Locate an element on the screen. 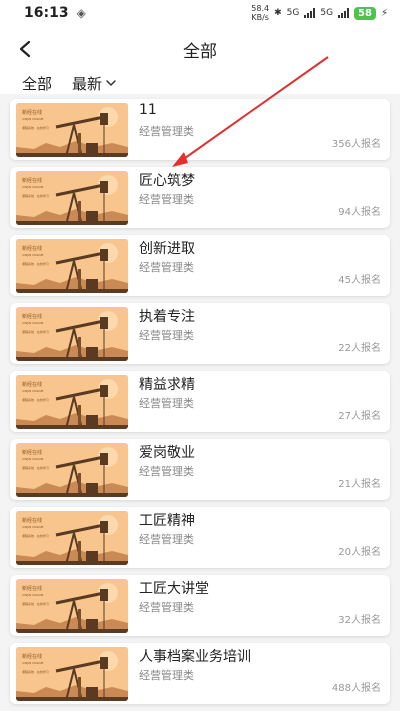 Image resolution: width=400 pixels, height=711 pixels. enrollment-count: 27人报名 is located at coordinates (359, 416).